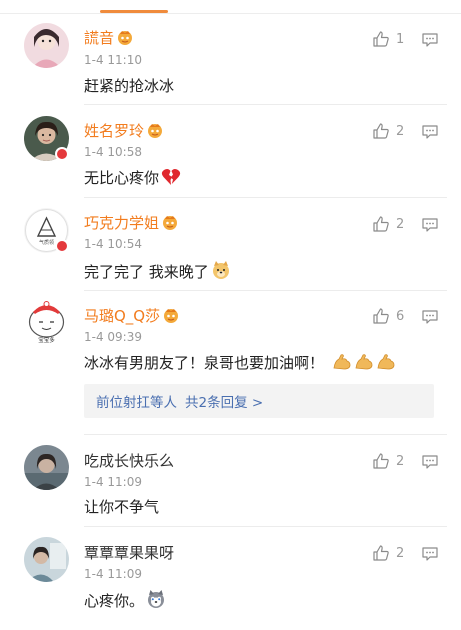 This screenshot has width=461, height=630. Describe the element at coordinates (220, 270) in the screenshot. I see `doge-icon` at that location.